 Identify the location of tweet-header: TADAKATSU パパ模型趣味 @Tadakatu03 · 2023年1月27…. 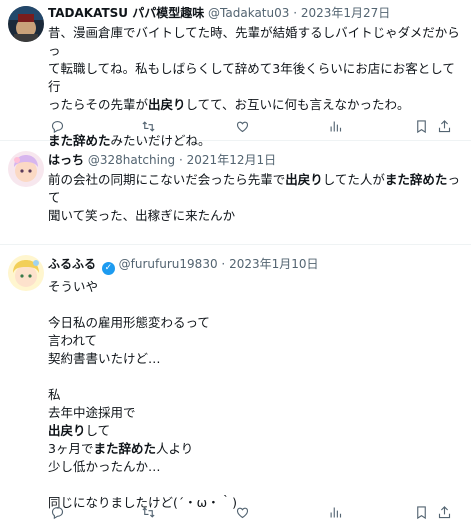
(219, 13).